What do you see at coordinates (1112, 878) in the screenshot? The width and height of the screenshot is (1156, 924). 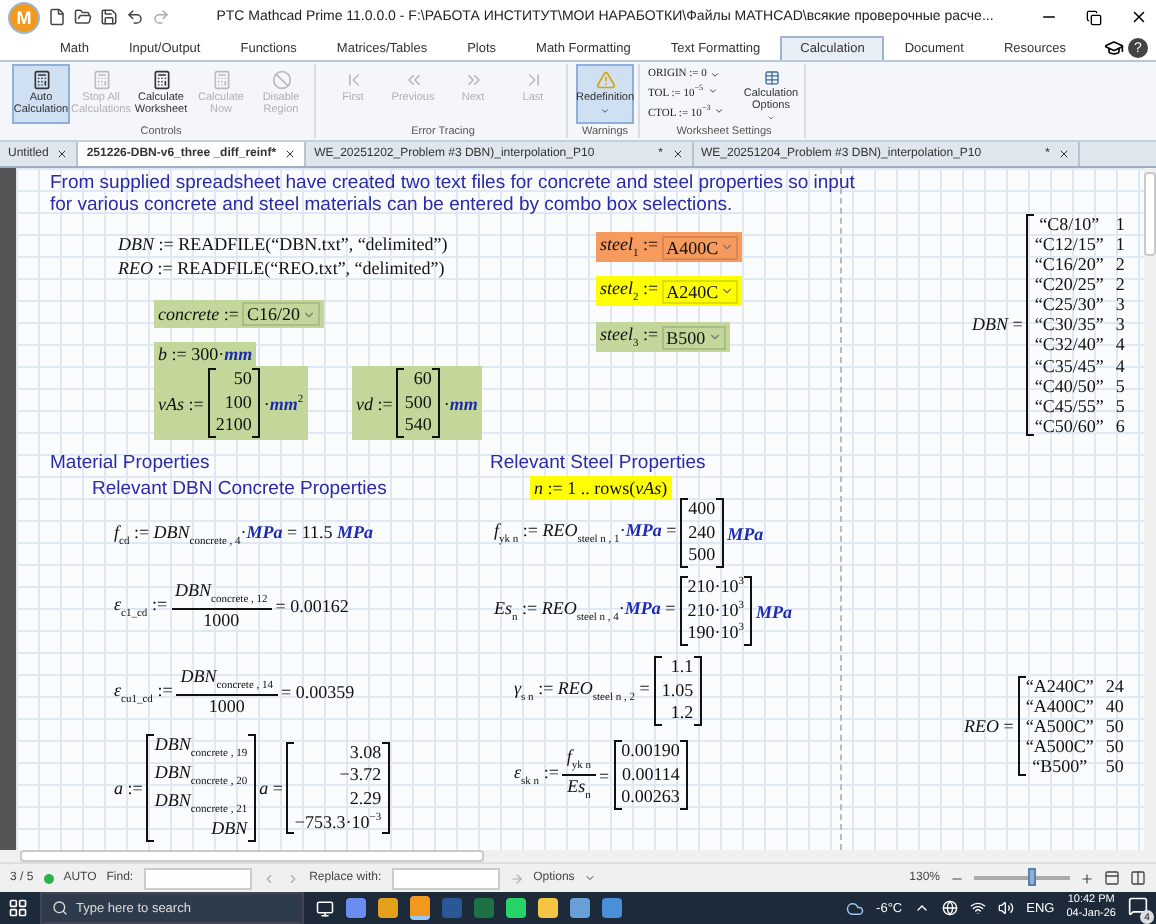 I see `page-view-icon` at bounding box center [1112, 878].